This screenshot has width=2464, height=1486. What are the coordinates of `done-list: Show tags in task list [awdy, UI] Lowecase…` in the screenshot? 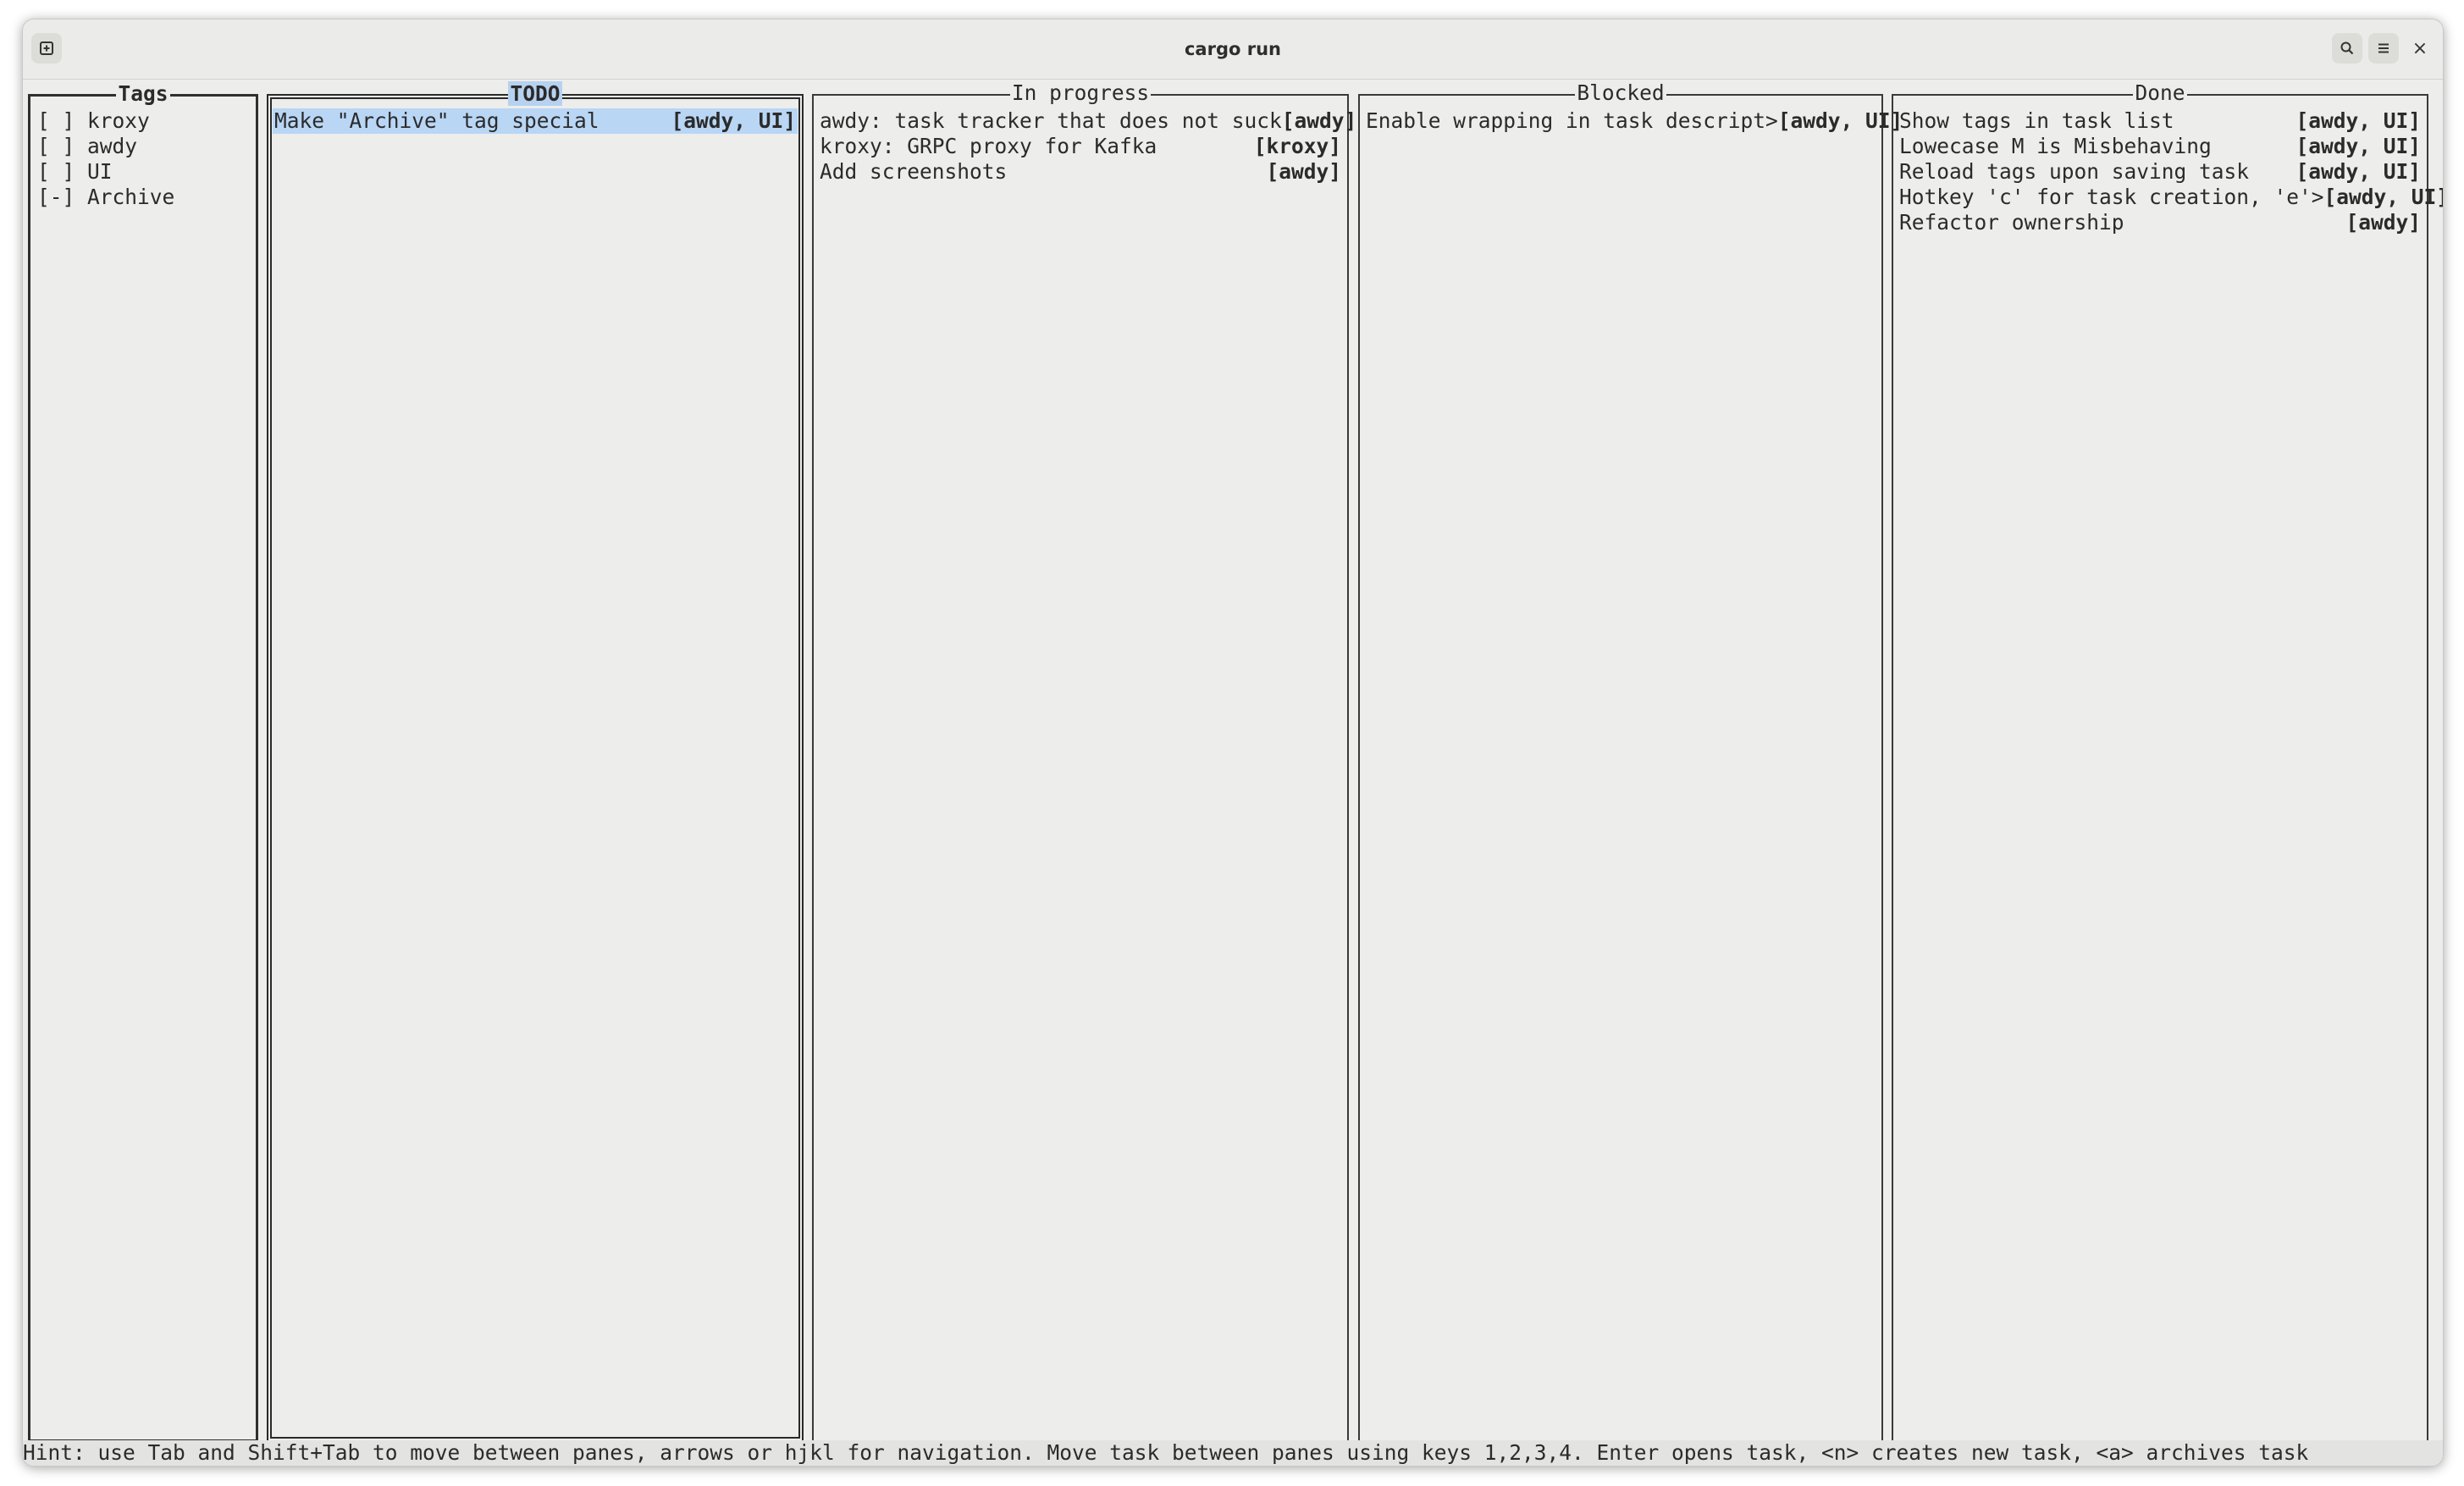 It's located at (2170, 172).